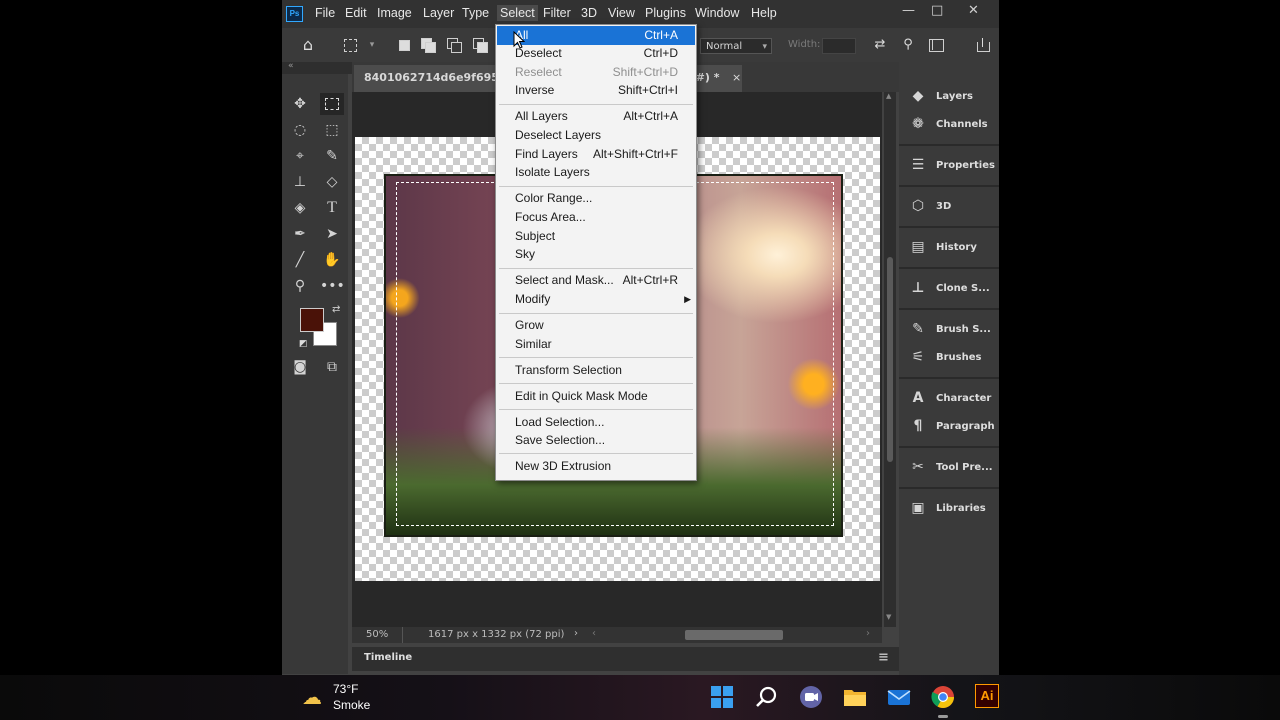  Describe the element at coordinates (325, 13) in the screenshot. I see `menu-file: File` at that location.